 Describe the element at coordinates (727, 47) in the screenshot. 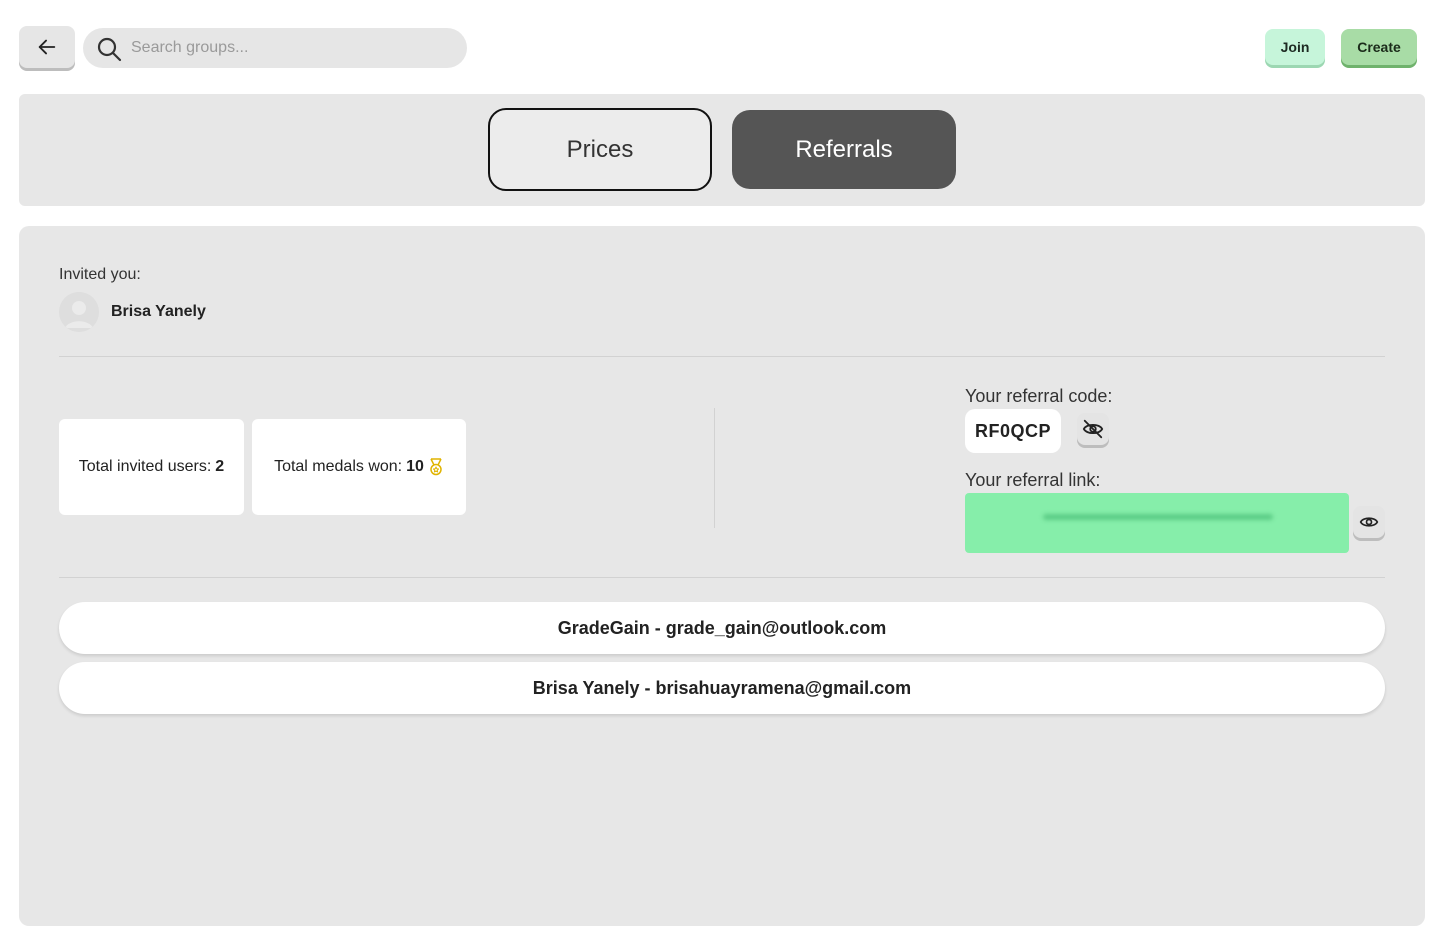

I see `top-bar: Join Create` at that location.